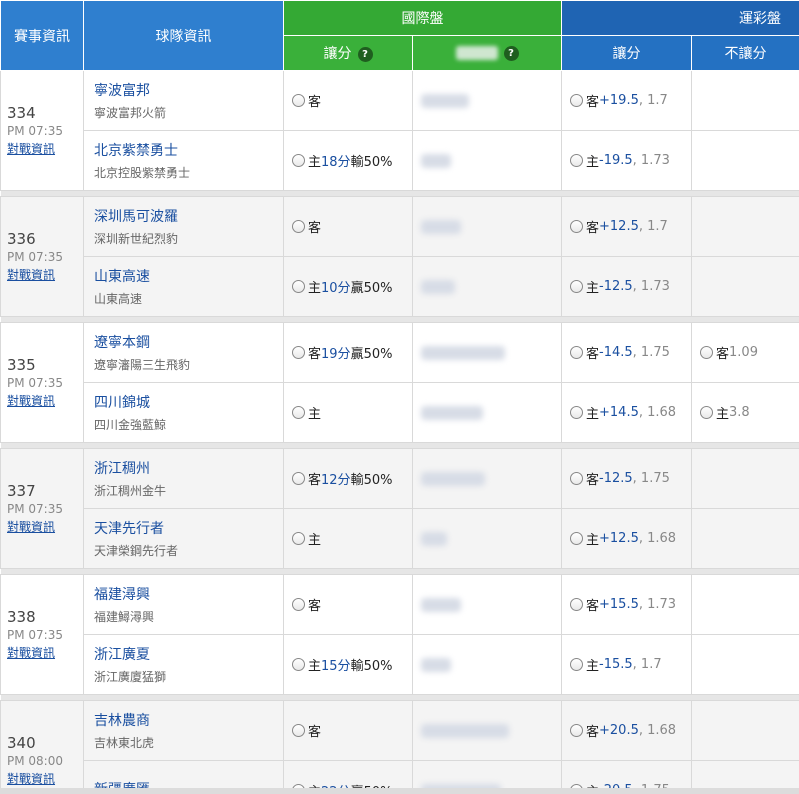 This screenshot has height=794, width=799. What do you see at coordinates (35, 383) in the screenshot?
I see `match-time: PM 07:35` at bounding box center [35, 383].